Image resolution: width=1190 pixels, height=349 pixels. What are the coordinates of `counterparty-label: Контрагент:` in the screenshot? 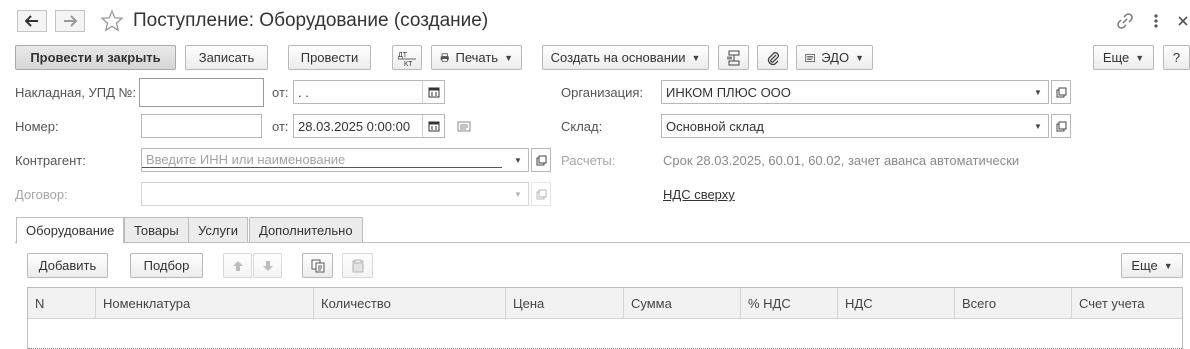 It's located at (50, 160).